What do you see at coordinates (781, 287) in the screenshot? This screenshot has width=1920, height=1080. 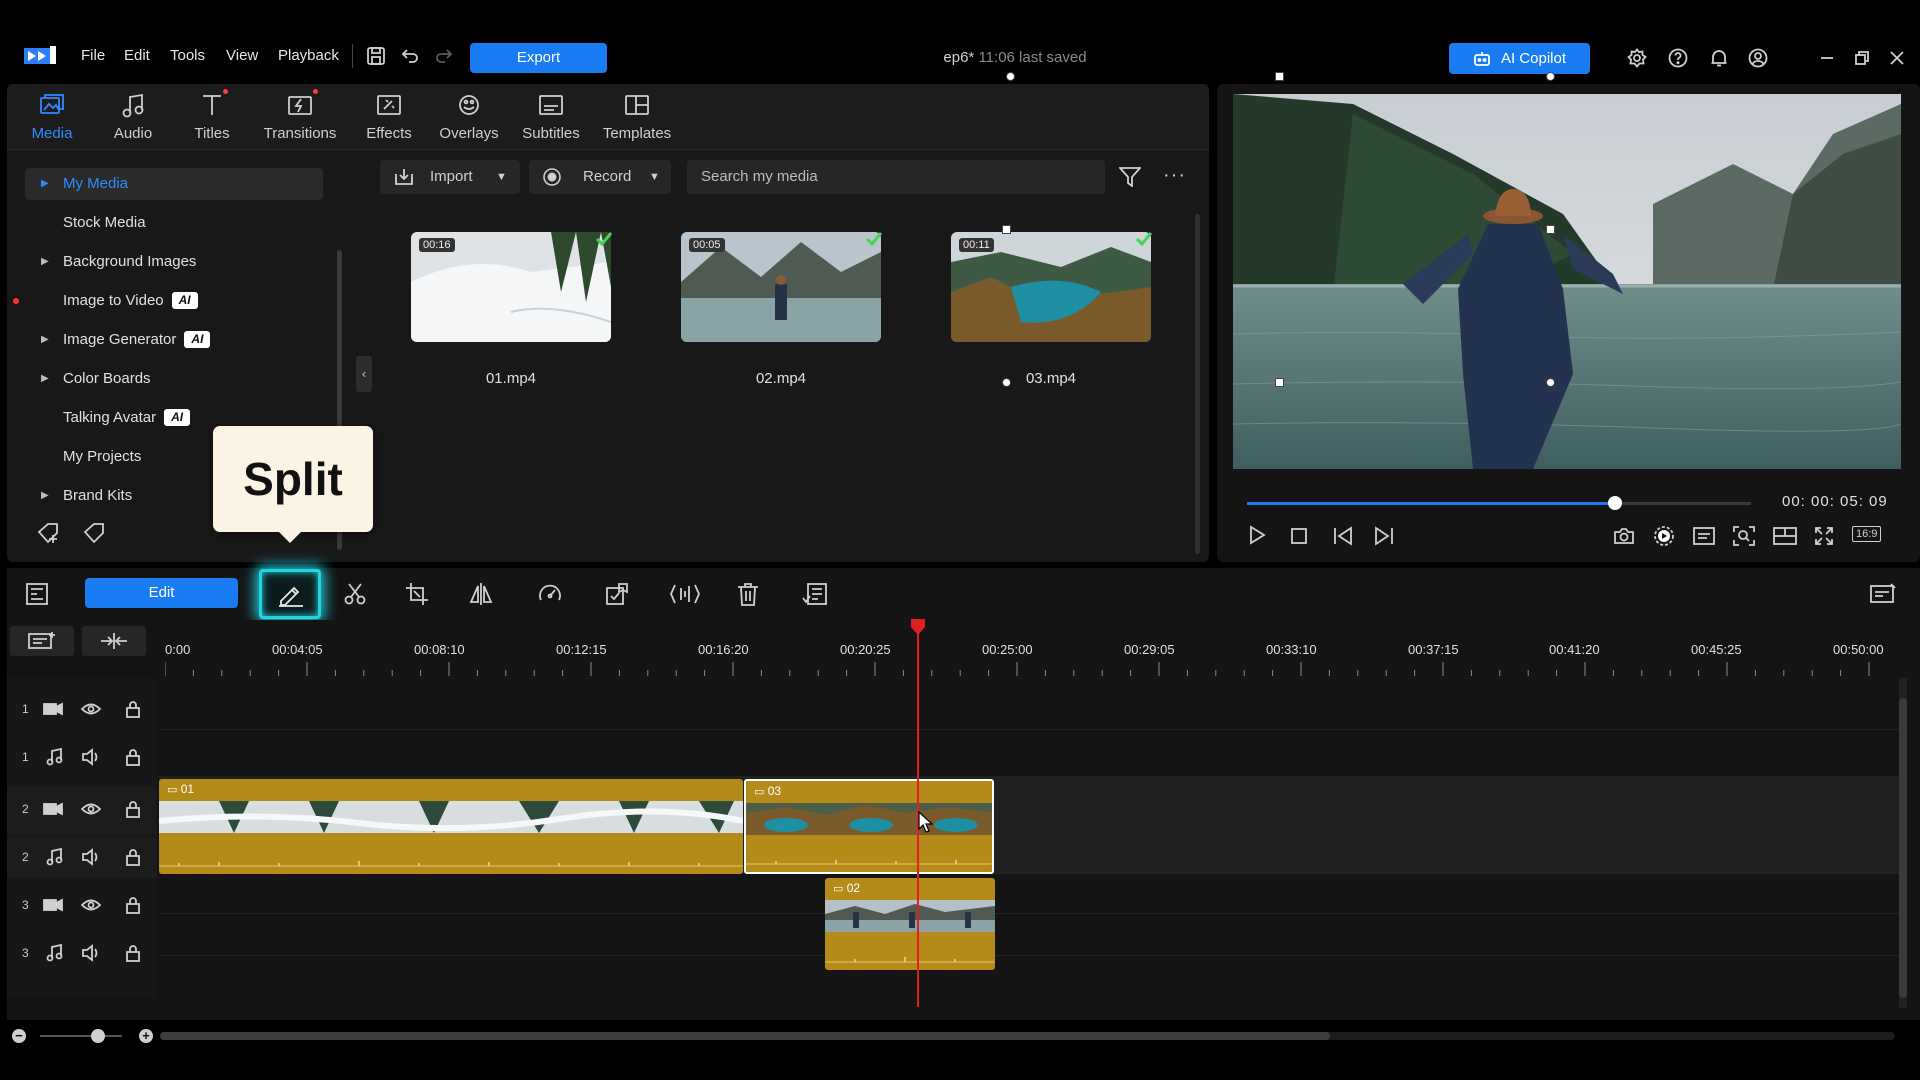 I see `media-thumbnail: 00:05` at bounding box center [781, 287].